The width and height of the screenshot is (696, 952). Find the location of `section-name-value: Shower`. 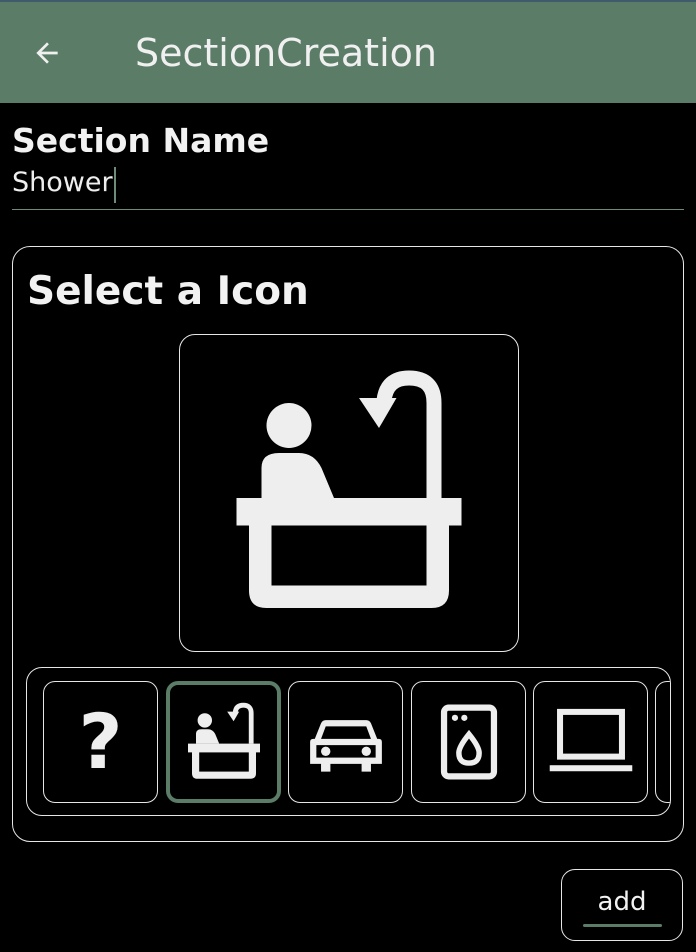

section-name-value: Shower is located at coordinates (62, 182).